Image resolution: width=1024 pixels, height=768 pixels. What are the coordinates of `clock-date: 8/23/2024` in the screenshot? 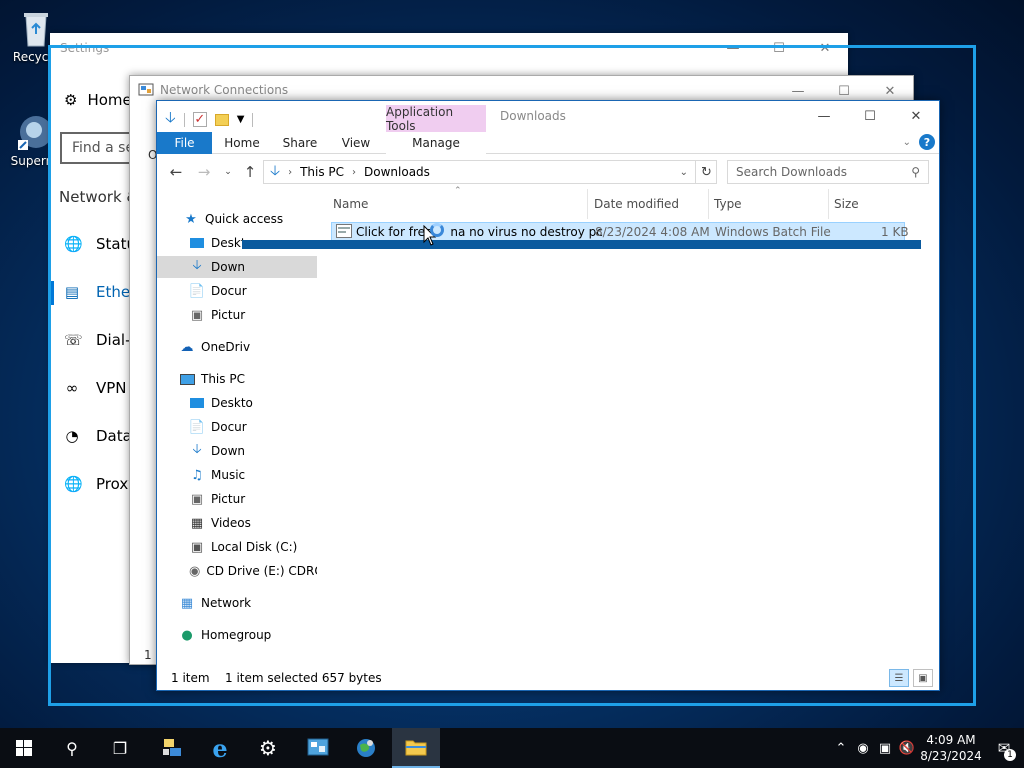 It's located at (951, 756).